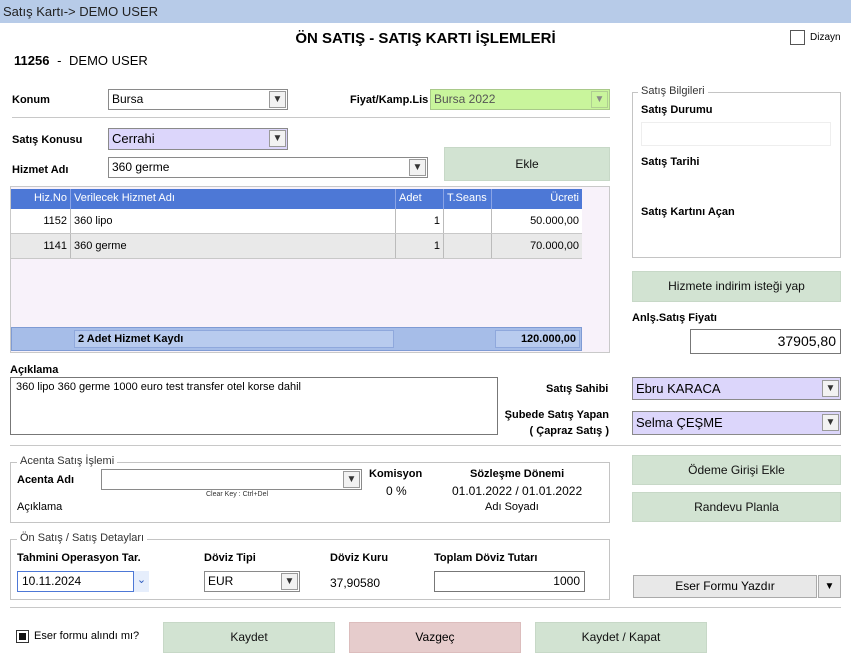 This screenshot has height=658, width=851. What do you see at coordinates (517, 474) in the screenshot?
I see `sozlesme-label: Sözleşme Dönemi` at bounding box center [517, 474].